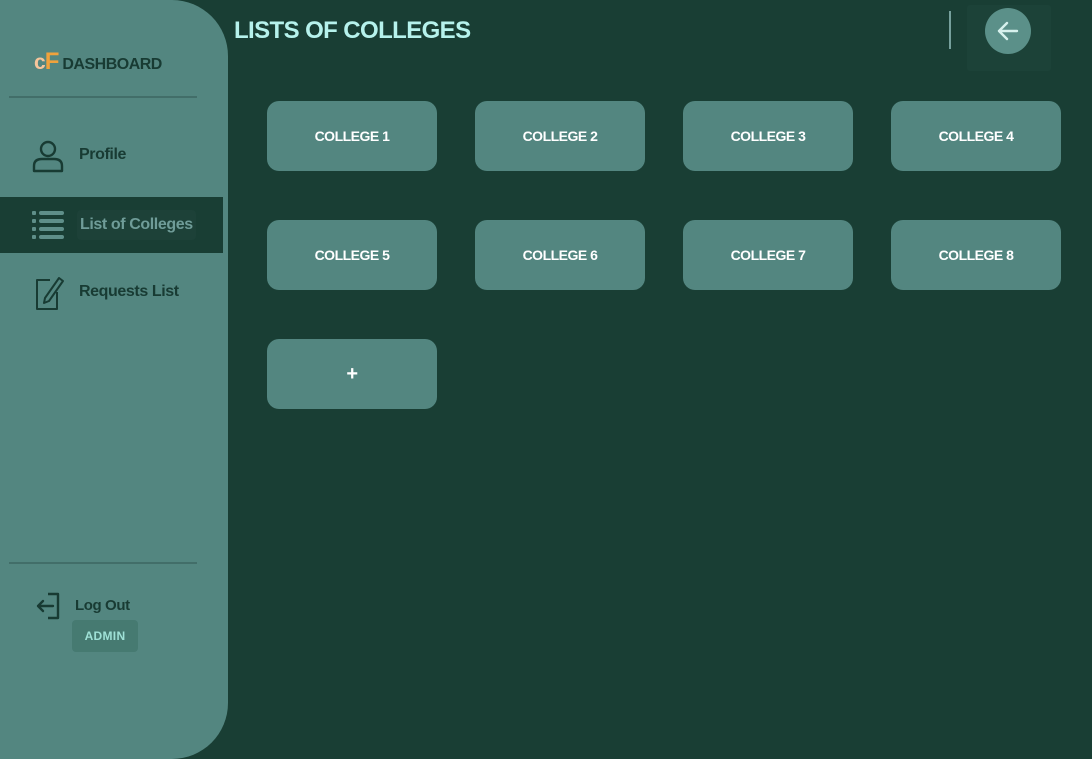 Image resolution: width=1092 pixels, height=759 pixels. I want to click on edit-note-icon, so click(50, 293).